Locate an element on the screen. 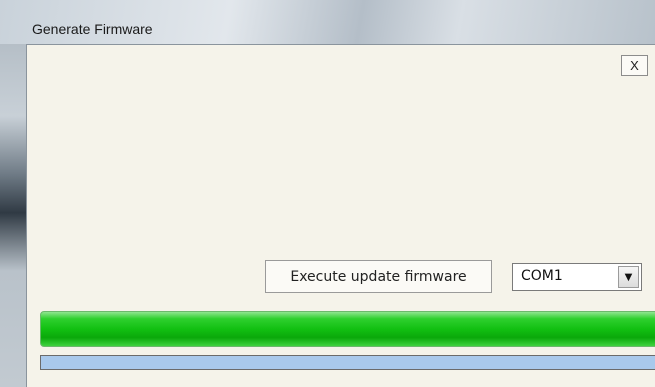  window-title: Generate Firmware is located at coordinates (92, 29).